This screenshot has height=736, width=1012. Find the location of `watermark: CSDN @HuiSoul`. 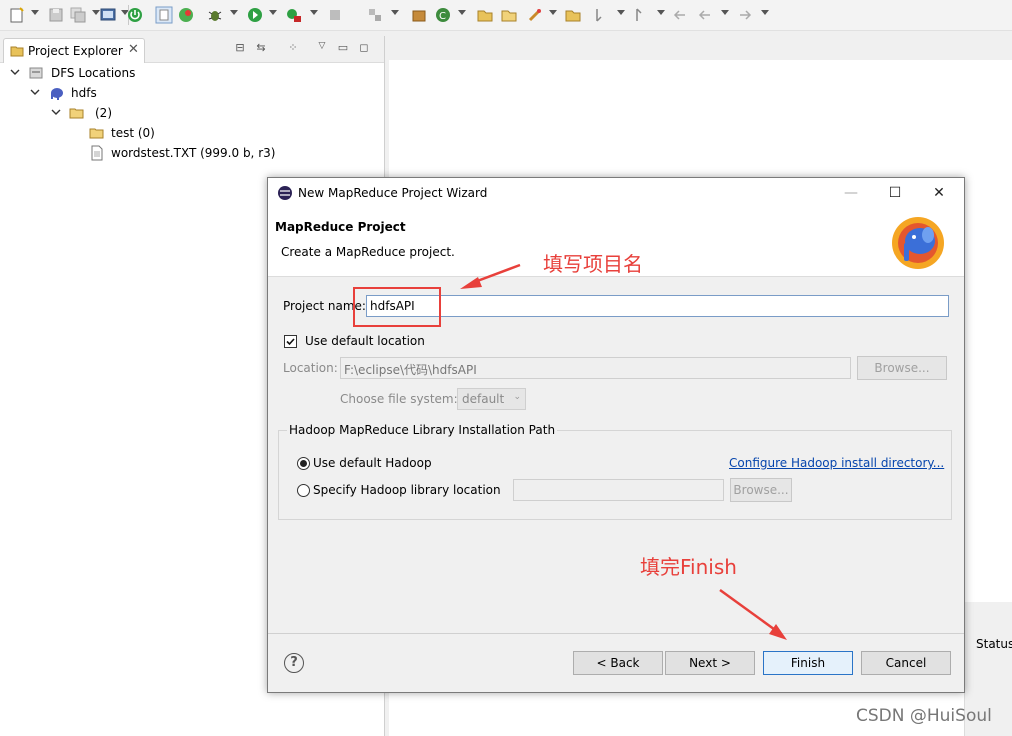

watermark: CSDN @HuiSoul is located at coordinates (924, 716).